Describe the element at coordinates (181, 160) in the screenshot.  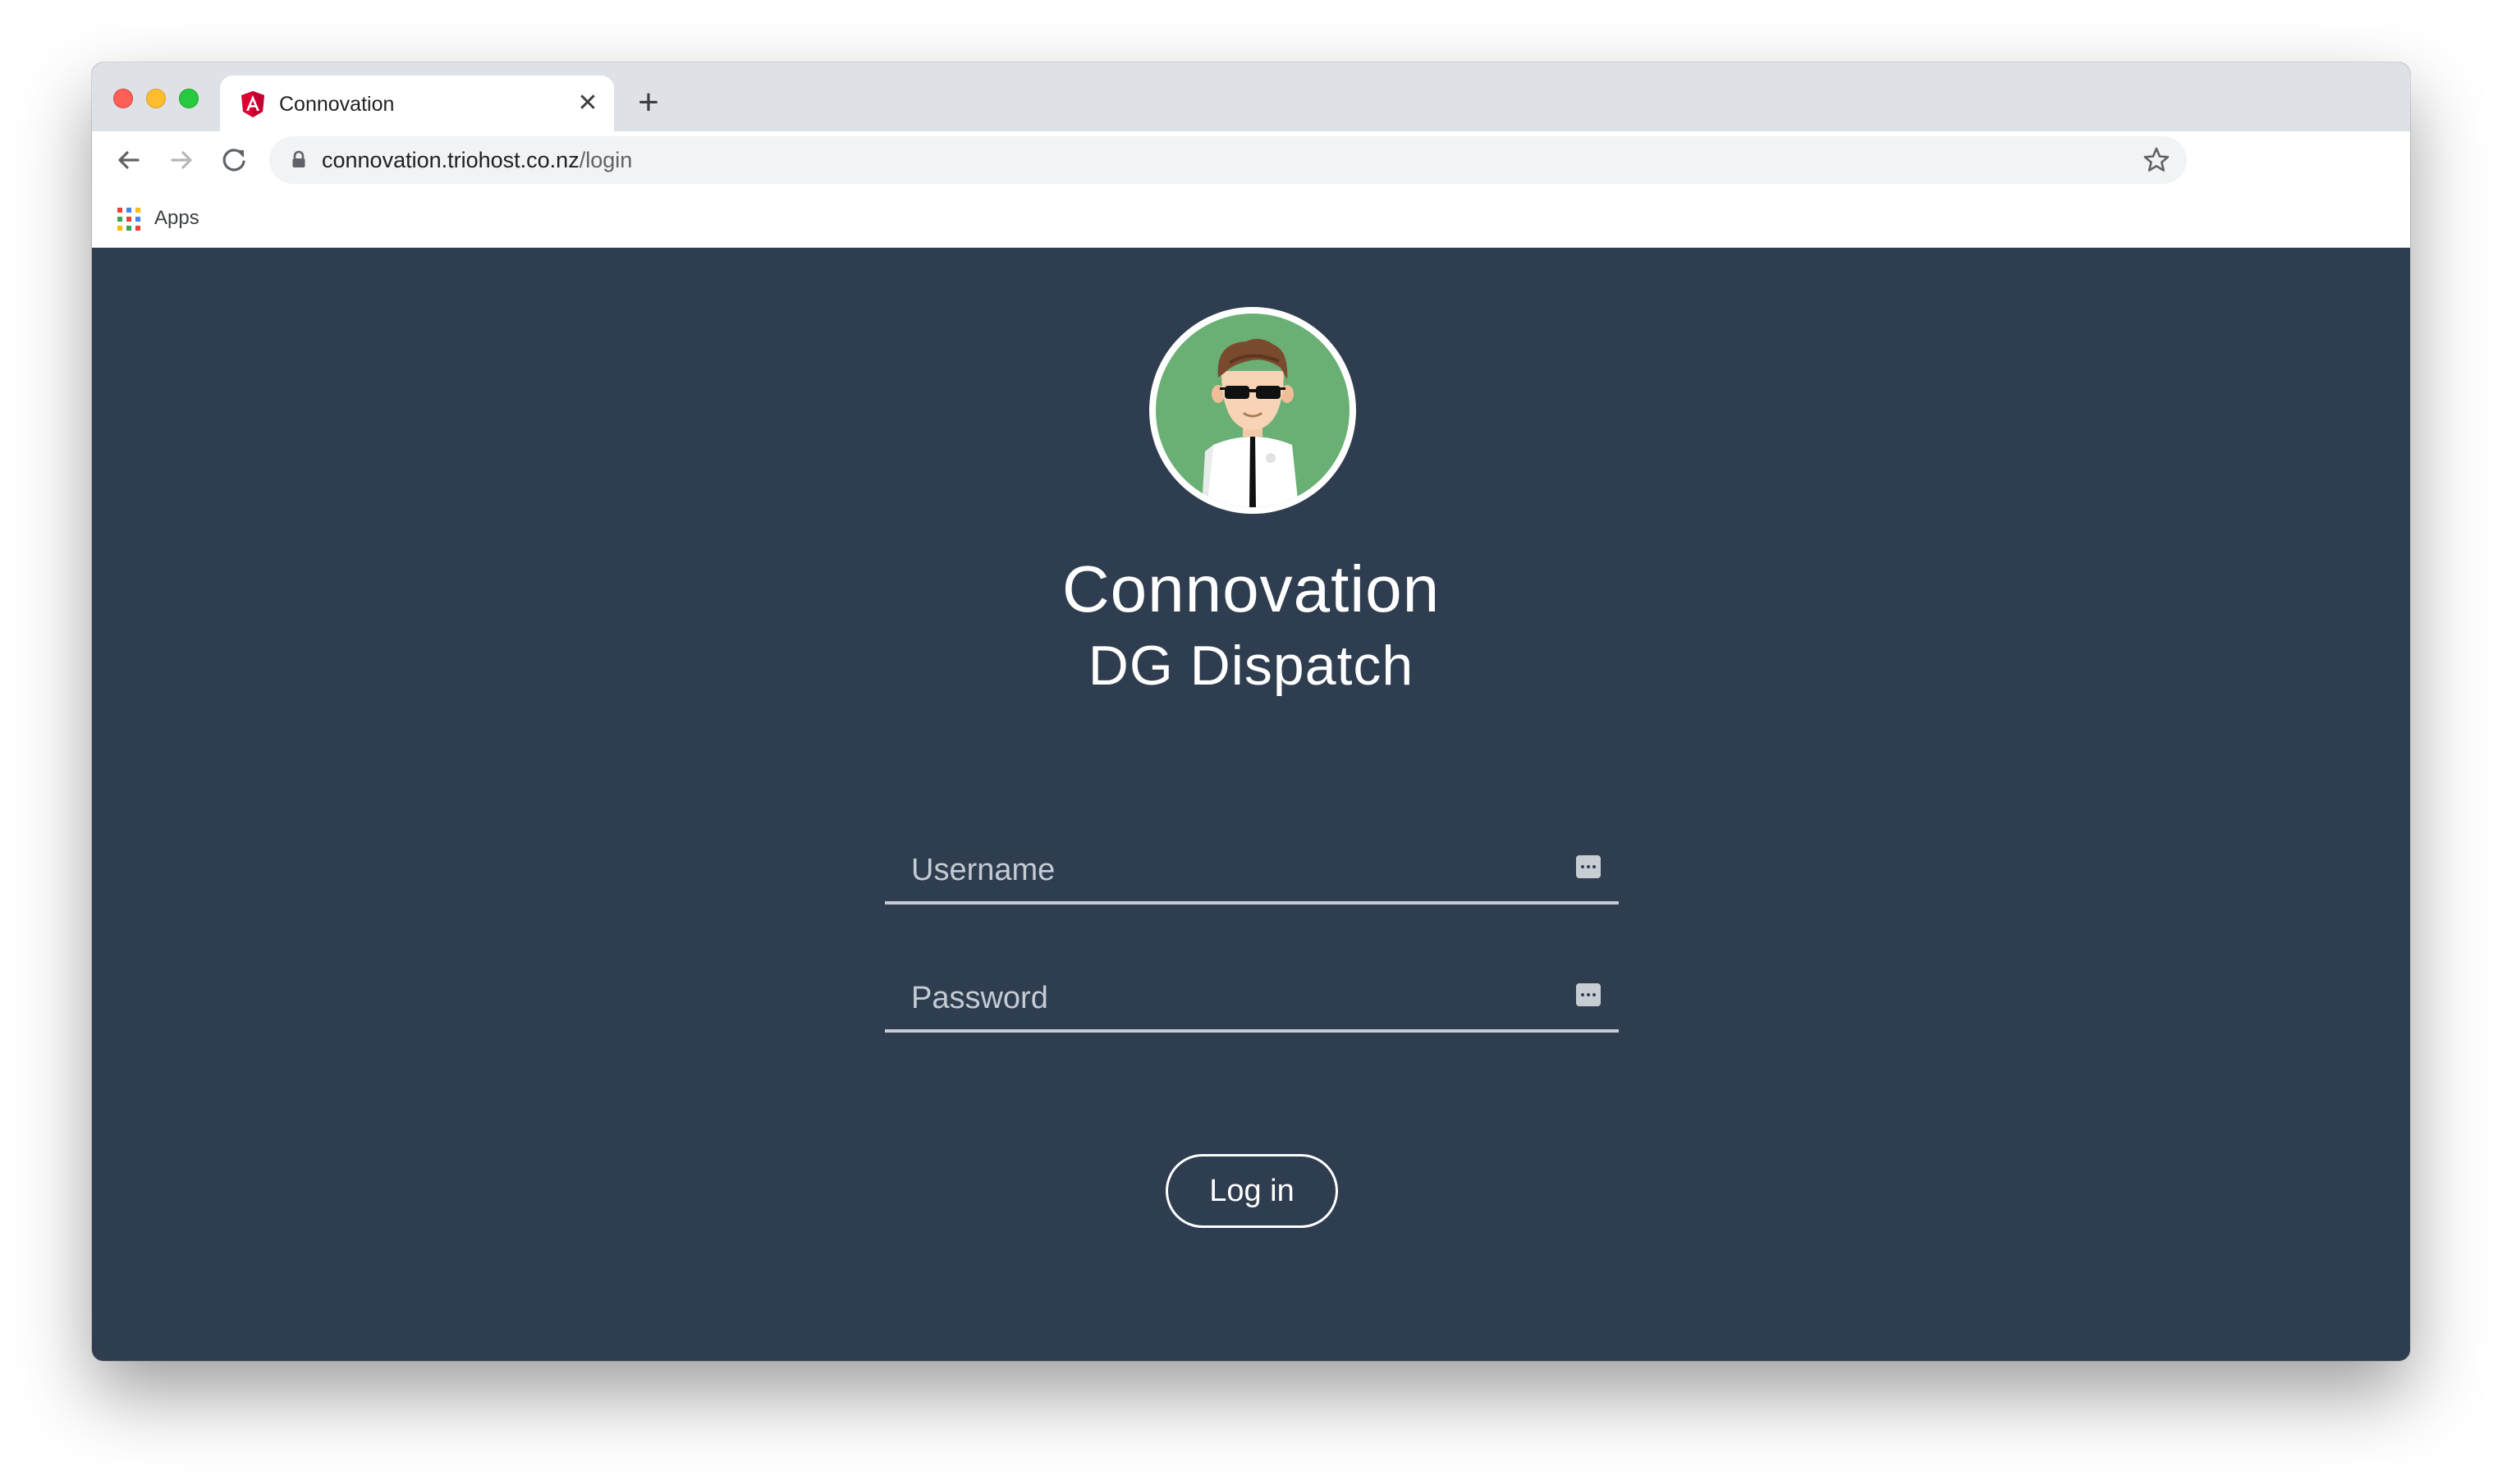
I see `forward-arrow-icon` at that location.